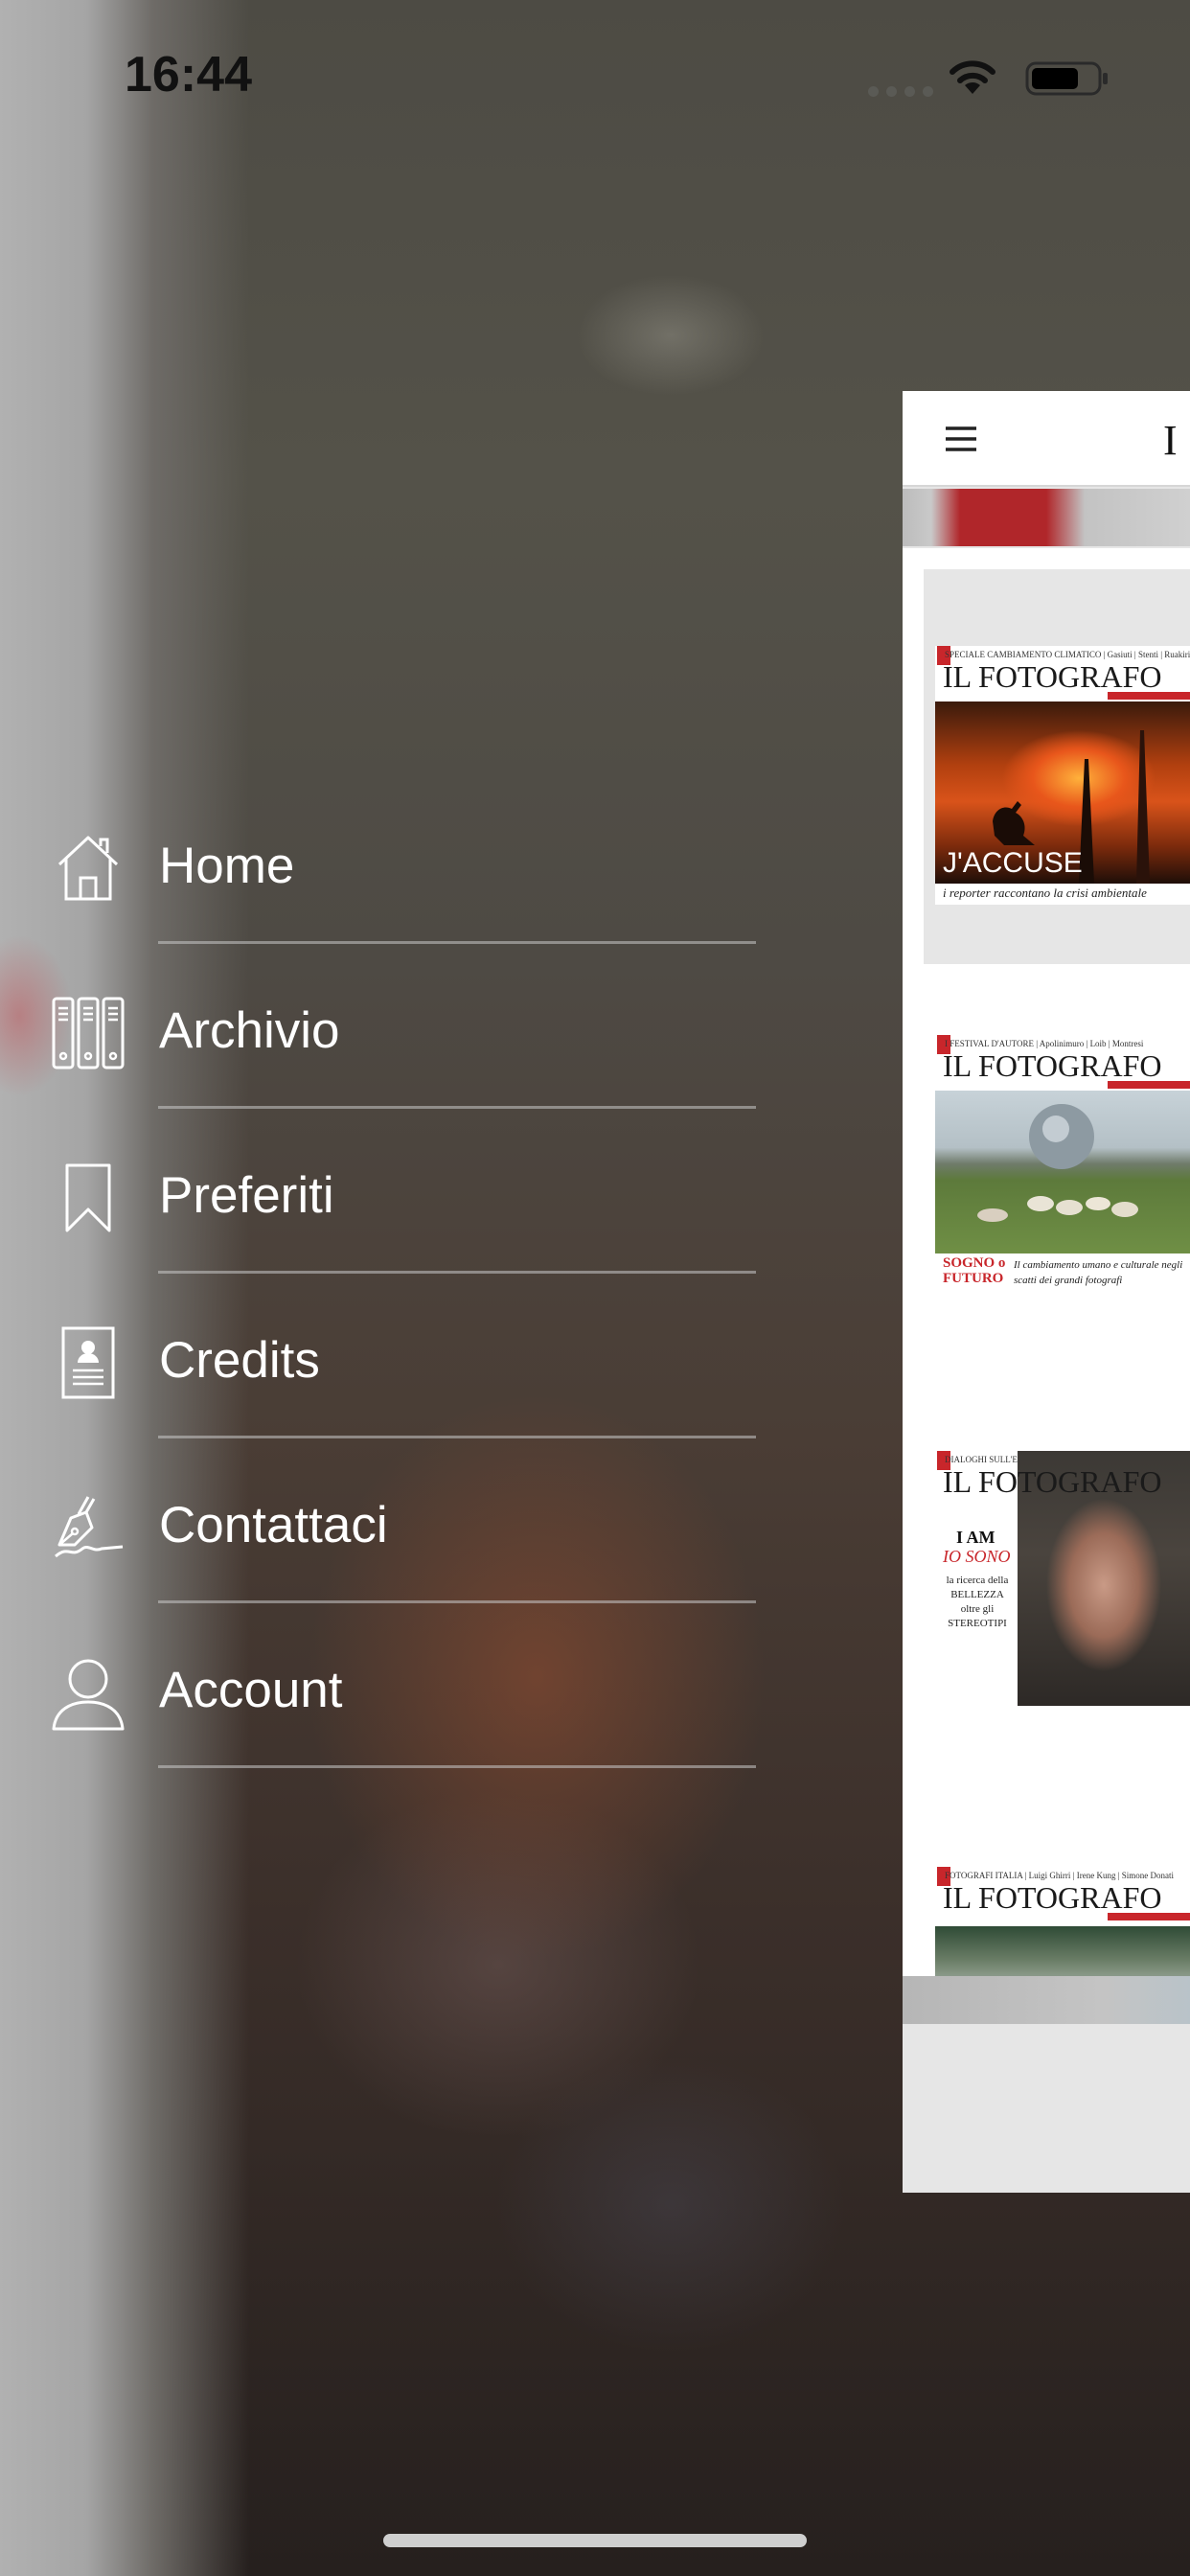 This screenshot has height=2576, width=1190. Describe the element at coordinates (977, 1556) in the screenshot. I see `cover-headline-italic: IO SONO` at that location.